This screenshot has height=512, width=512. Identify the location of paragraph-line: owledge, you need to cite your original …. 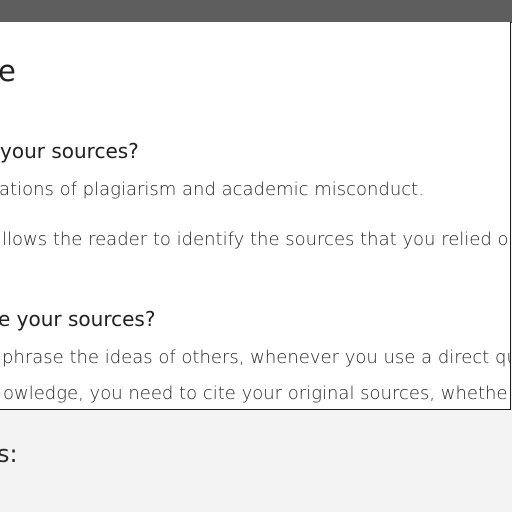
(255, 393).